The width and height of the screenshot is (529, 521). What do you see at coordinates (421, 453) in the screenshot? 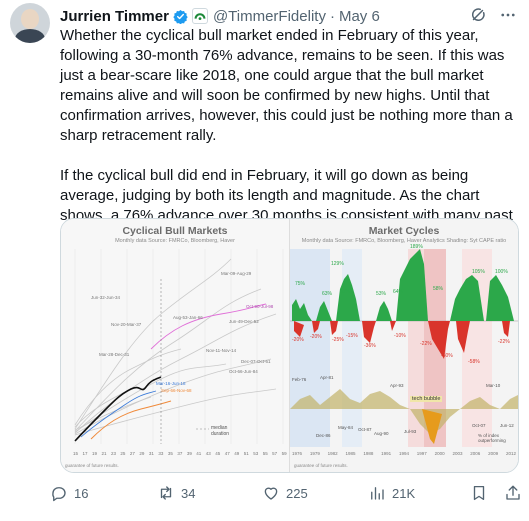
I see `right-x-tick: 1997` at bounding box center [421, 453].